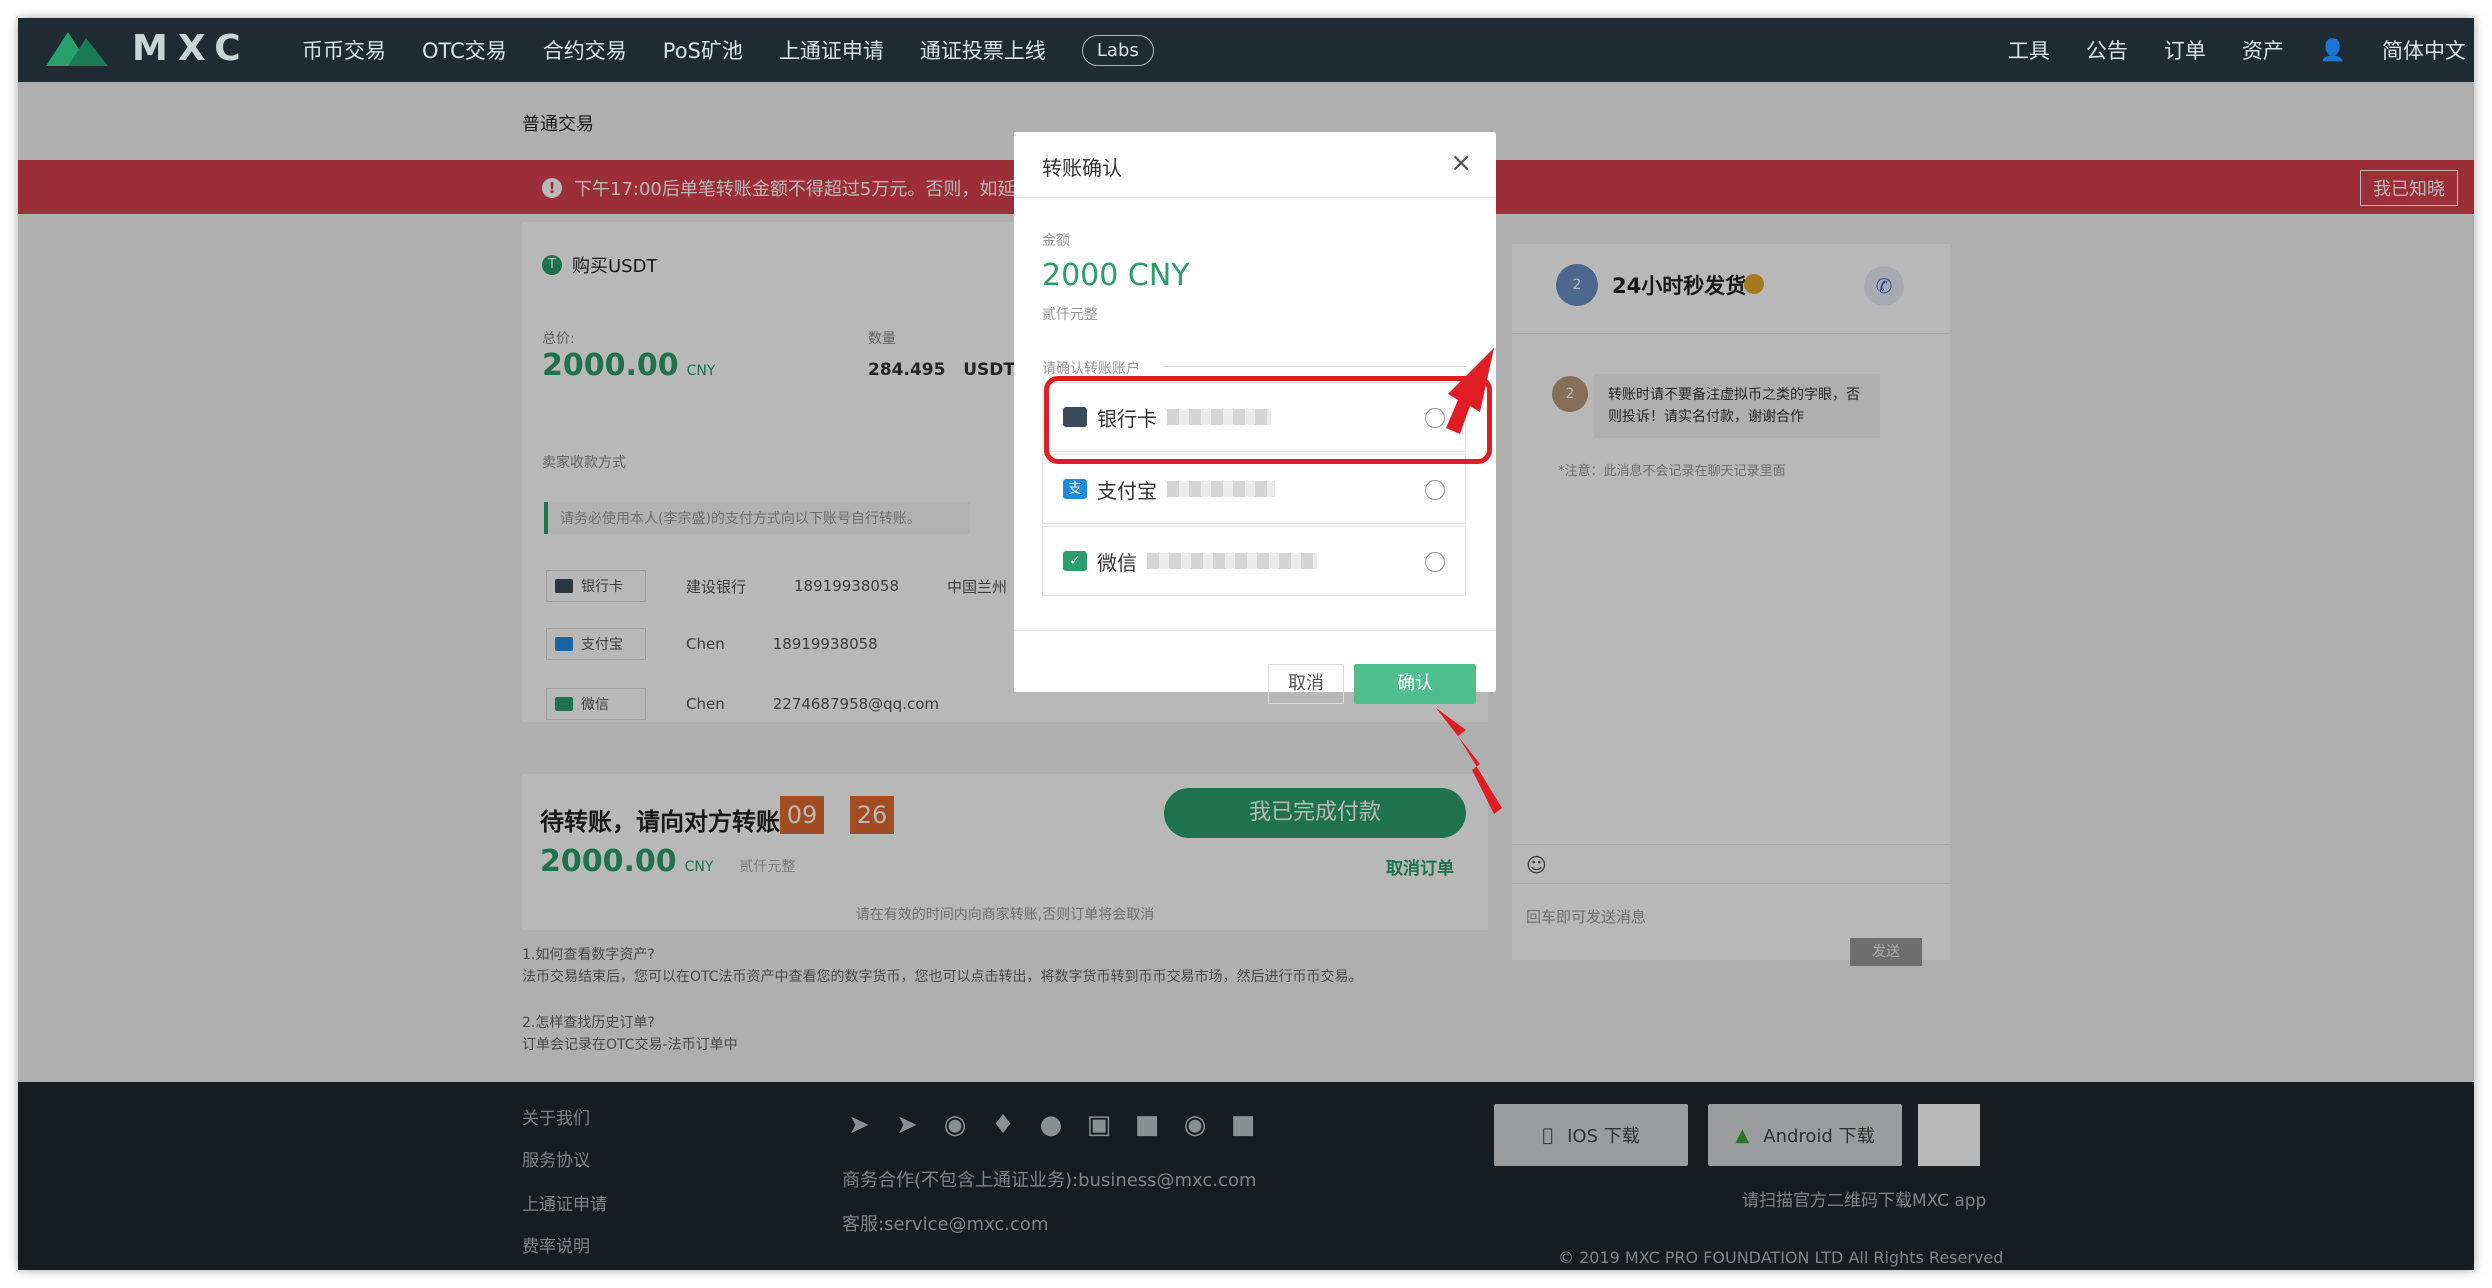  I want to click on arrow-to-bank-card, so click(1470, 391).